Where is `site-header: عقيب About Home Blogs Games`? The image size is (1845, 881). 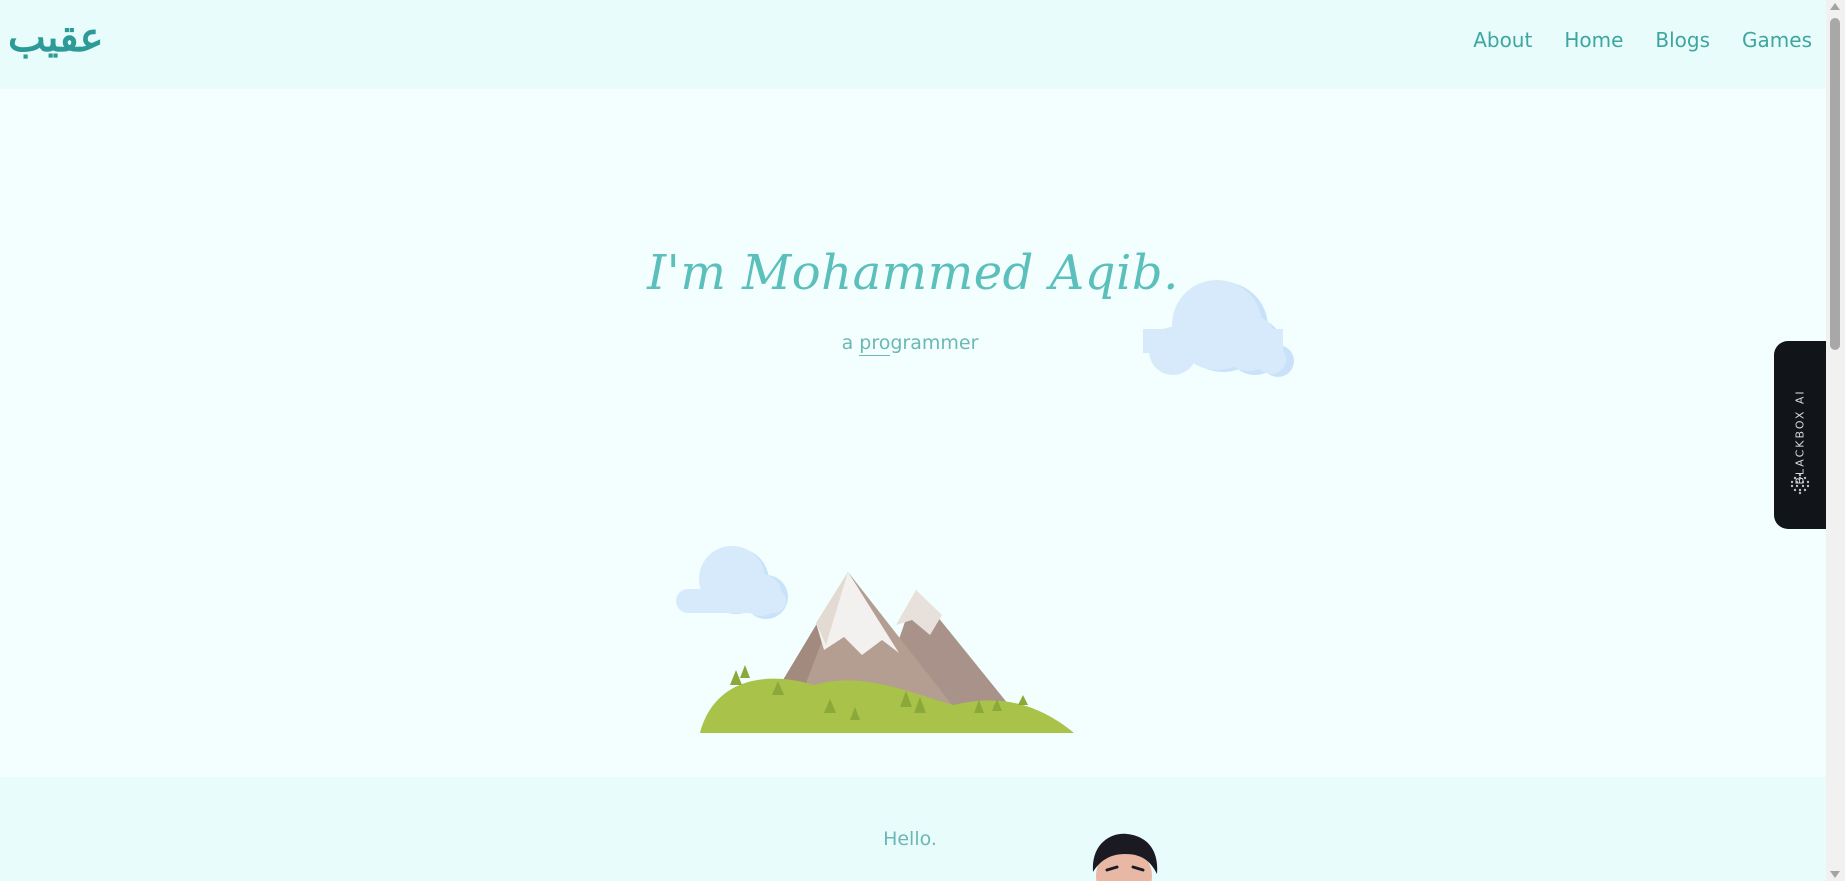 site-header: عقيب About Home Blogs Games is located at coordinates (913, 44).